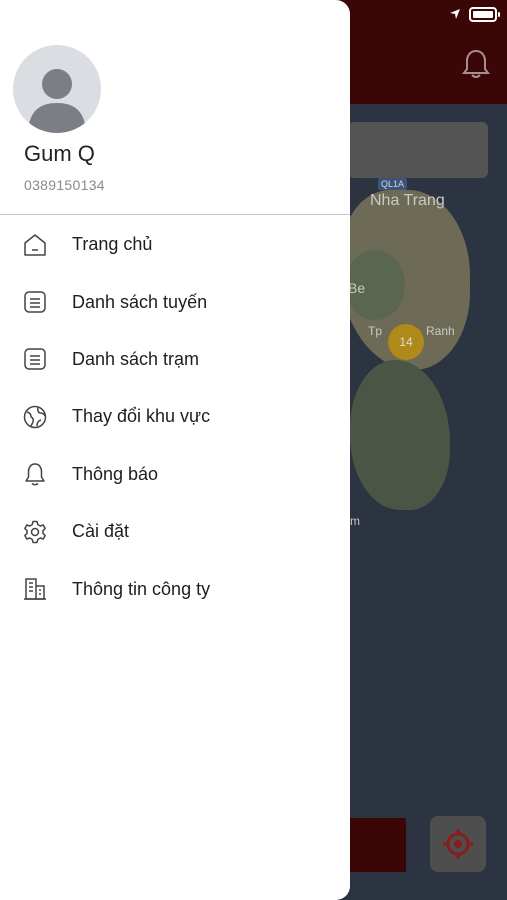 This screenshot has height=900, width=507. I want to click on menu-item-label: Trang chủ, so click(112, 244).